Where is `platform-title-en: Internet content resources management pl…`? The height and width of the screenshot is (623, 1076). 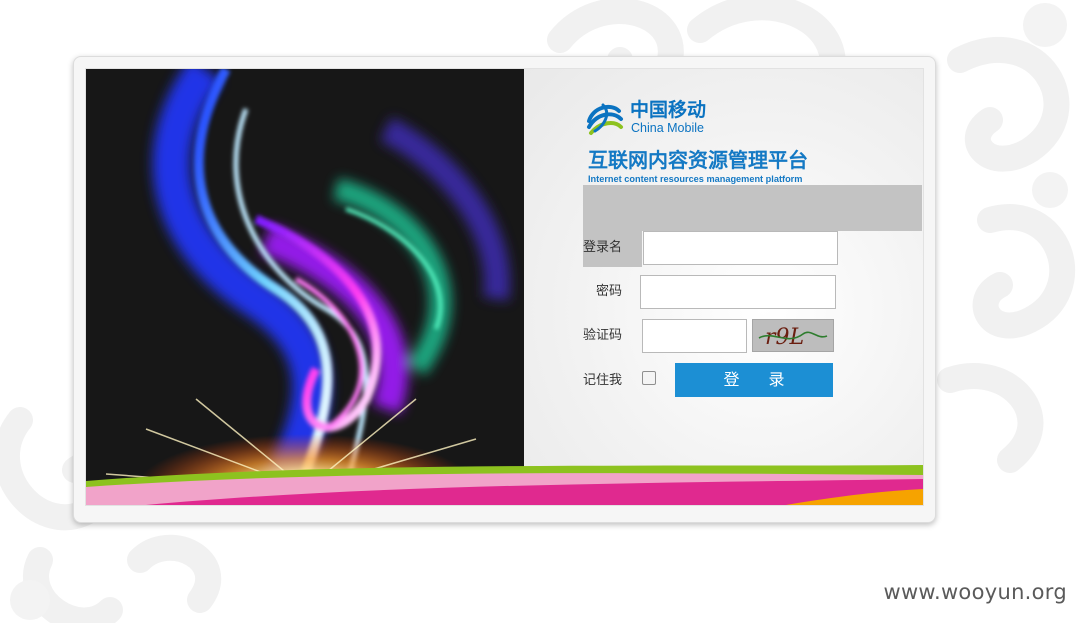 platform-title-en: Internet content resources management pl… is located at coordinates (695, 179).